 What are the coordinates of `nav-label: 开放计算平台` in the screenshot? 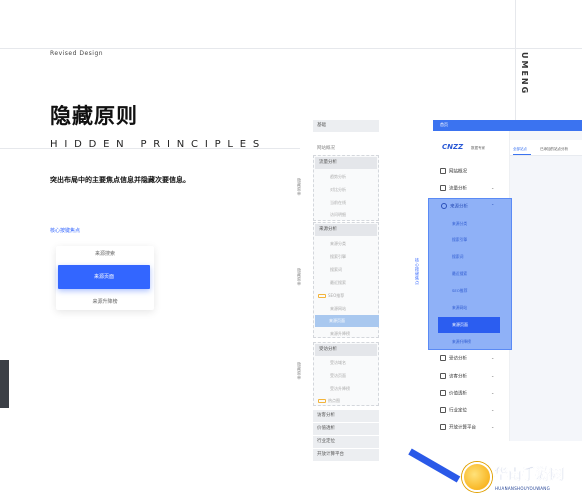 It's located at (462, 428).